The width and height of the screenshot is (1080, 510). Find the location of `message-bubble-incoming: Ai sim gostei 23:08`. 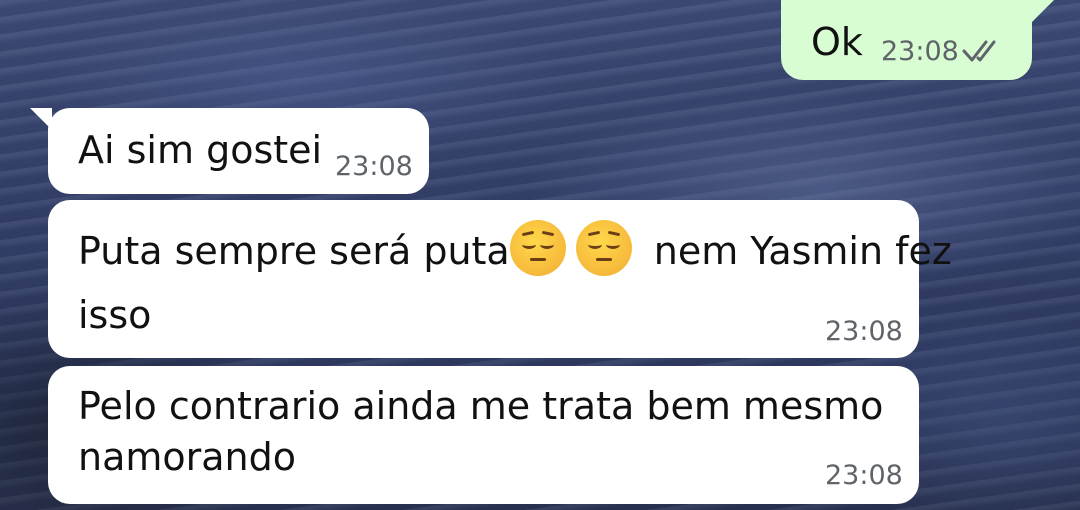

message-bubble-incoming: Ai sim gostei 23:08 is located at coordinates (238, 151).